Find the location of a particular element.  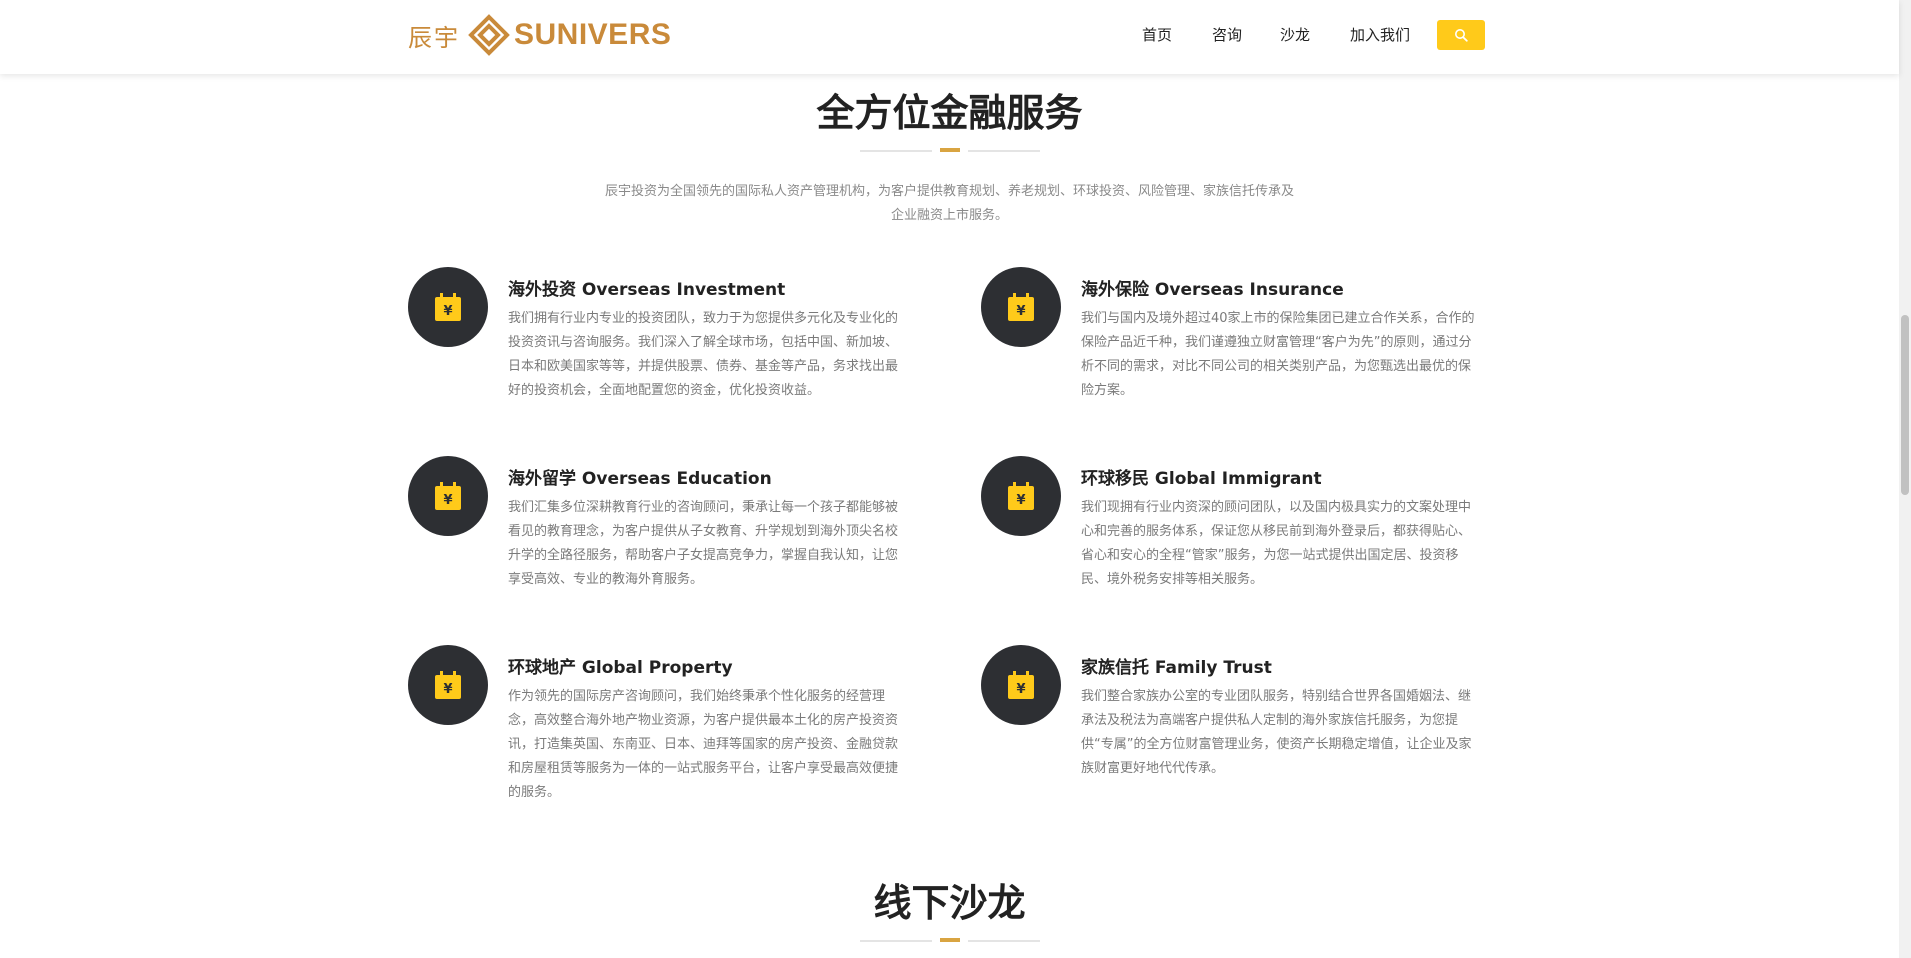

scrollbar-thumb is located at coordinates (1905, 405).